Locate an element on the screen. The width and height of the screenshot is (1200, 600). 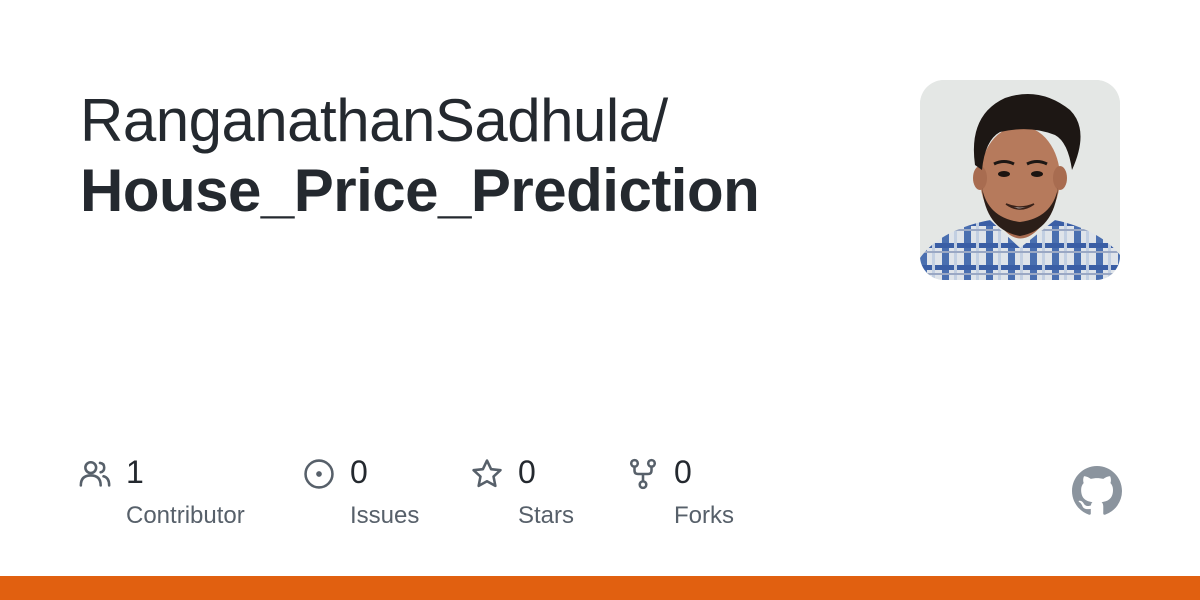
language-bar is located at coordinates (600, 588).